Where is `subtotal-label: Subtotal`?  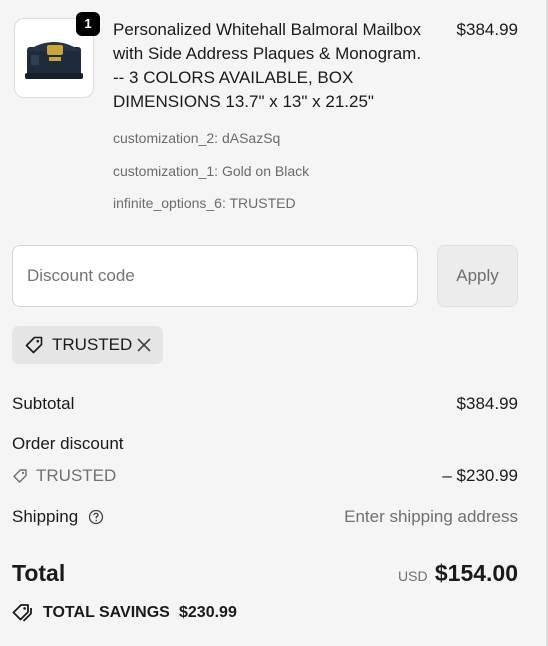
subtotal-label: Subtotal is located at coordinates (43, 403).